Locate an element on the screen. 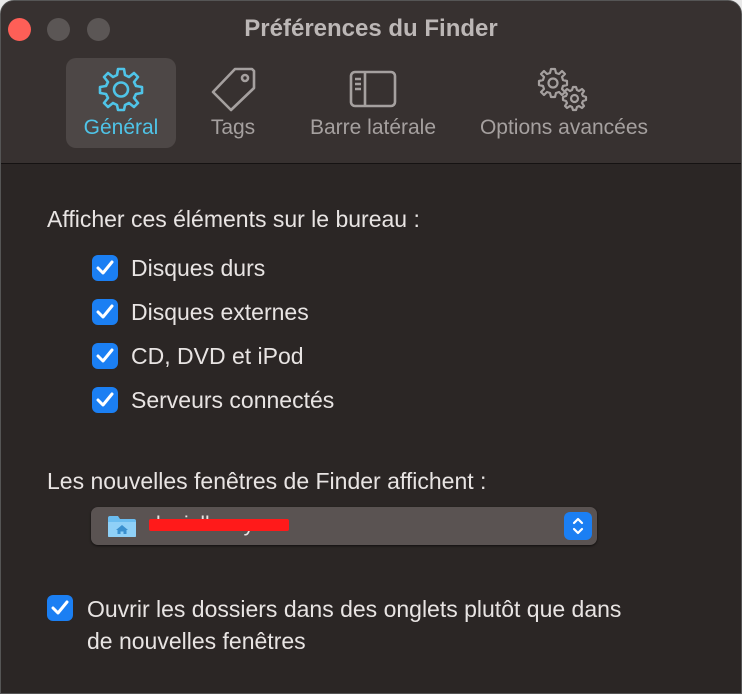 Image resolution: width=742 pixels, height=694 pixels. checkbox-row-cd-dvd-ipod: CD, DVD et iPod is located at coordinates (198, 356).